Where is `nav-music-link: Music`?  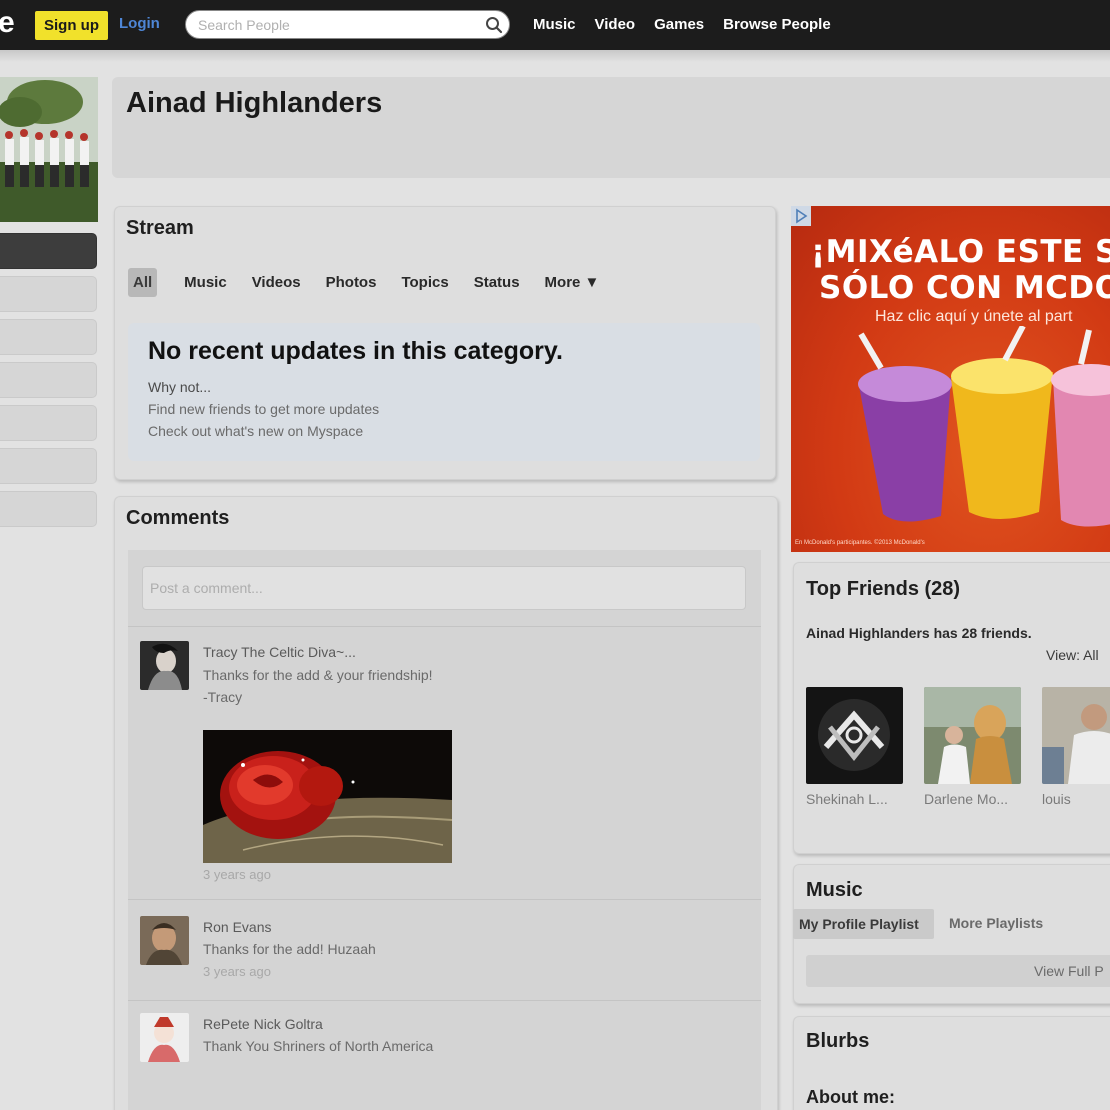 nav-music-link: Music is located at coordinates (554, 24).